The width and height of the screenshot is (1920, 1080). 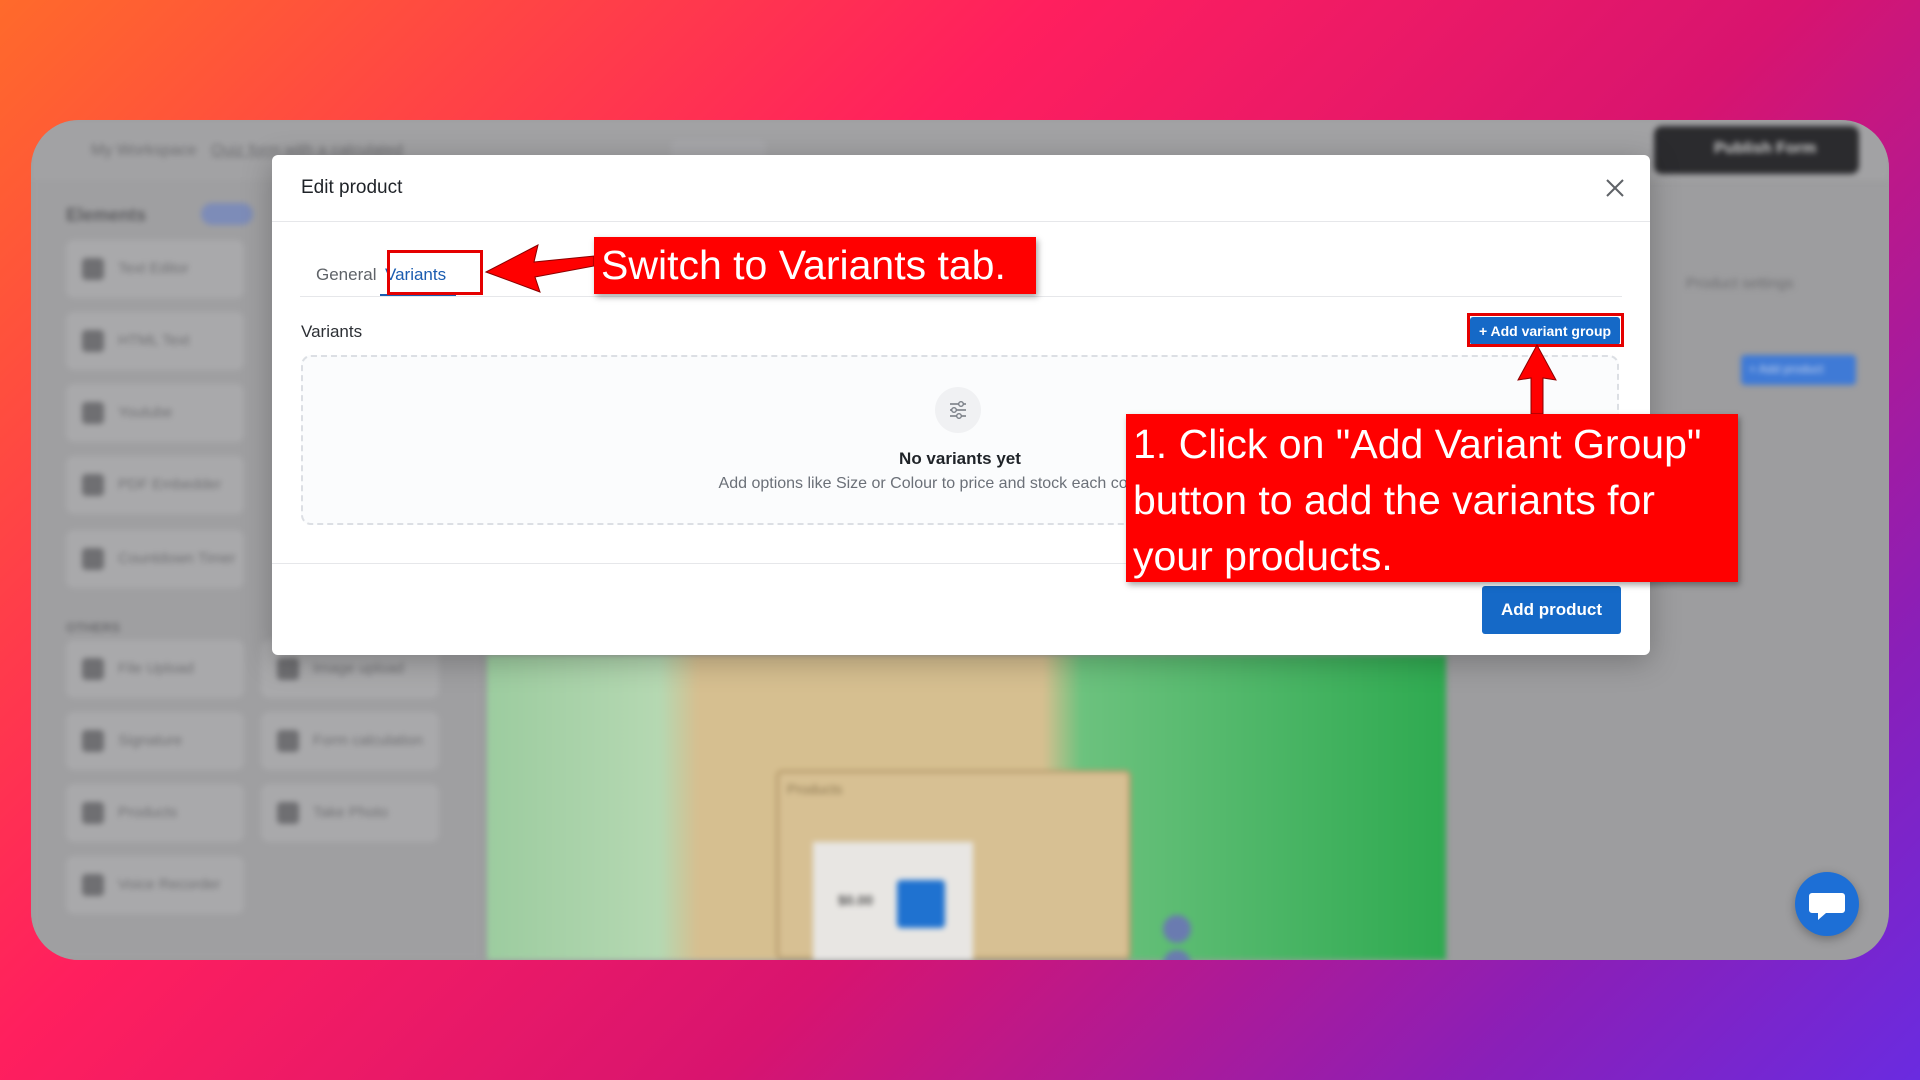 I want to click on arrow-to-variants-tab, so click(x=539, y=268).